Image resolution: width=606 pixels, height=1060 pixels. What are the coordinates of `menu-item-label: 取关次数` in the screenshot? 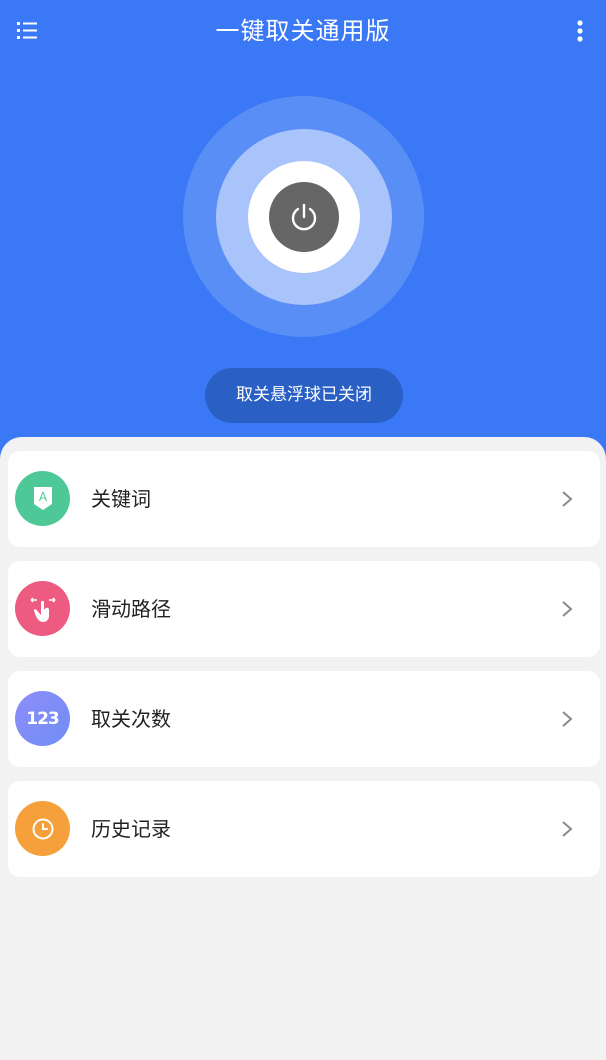 It's located at (131, 719).